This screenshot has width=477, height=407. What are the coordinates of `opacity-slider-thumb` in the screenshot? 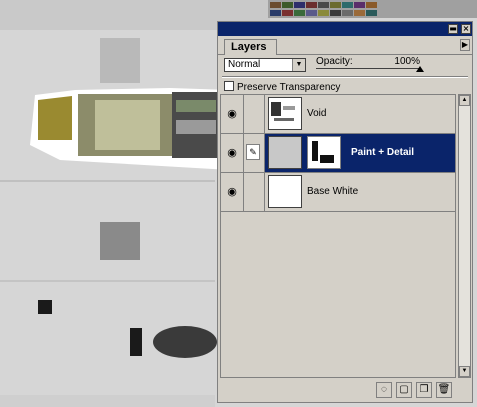 It's located at (420, 69).